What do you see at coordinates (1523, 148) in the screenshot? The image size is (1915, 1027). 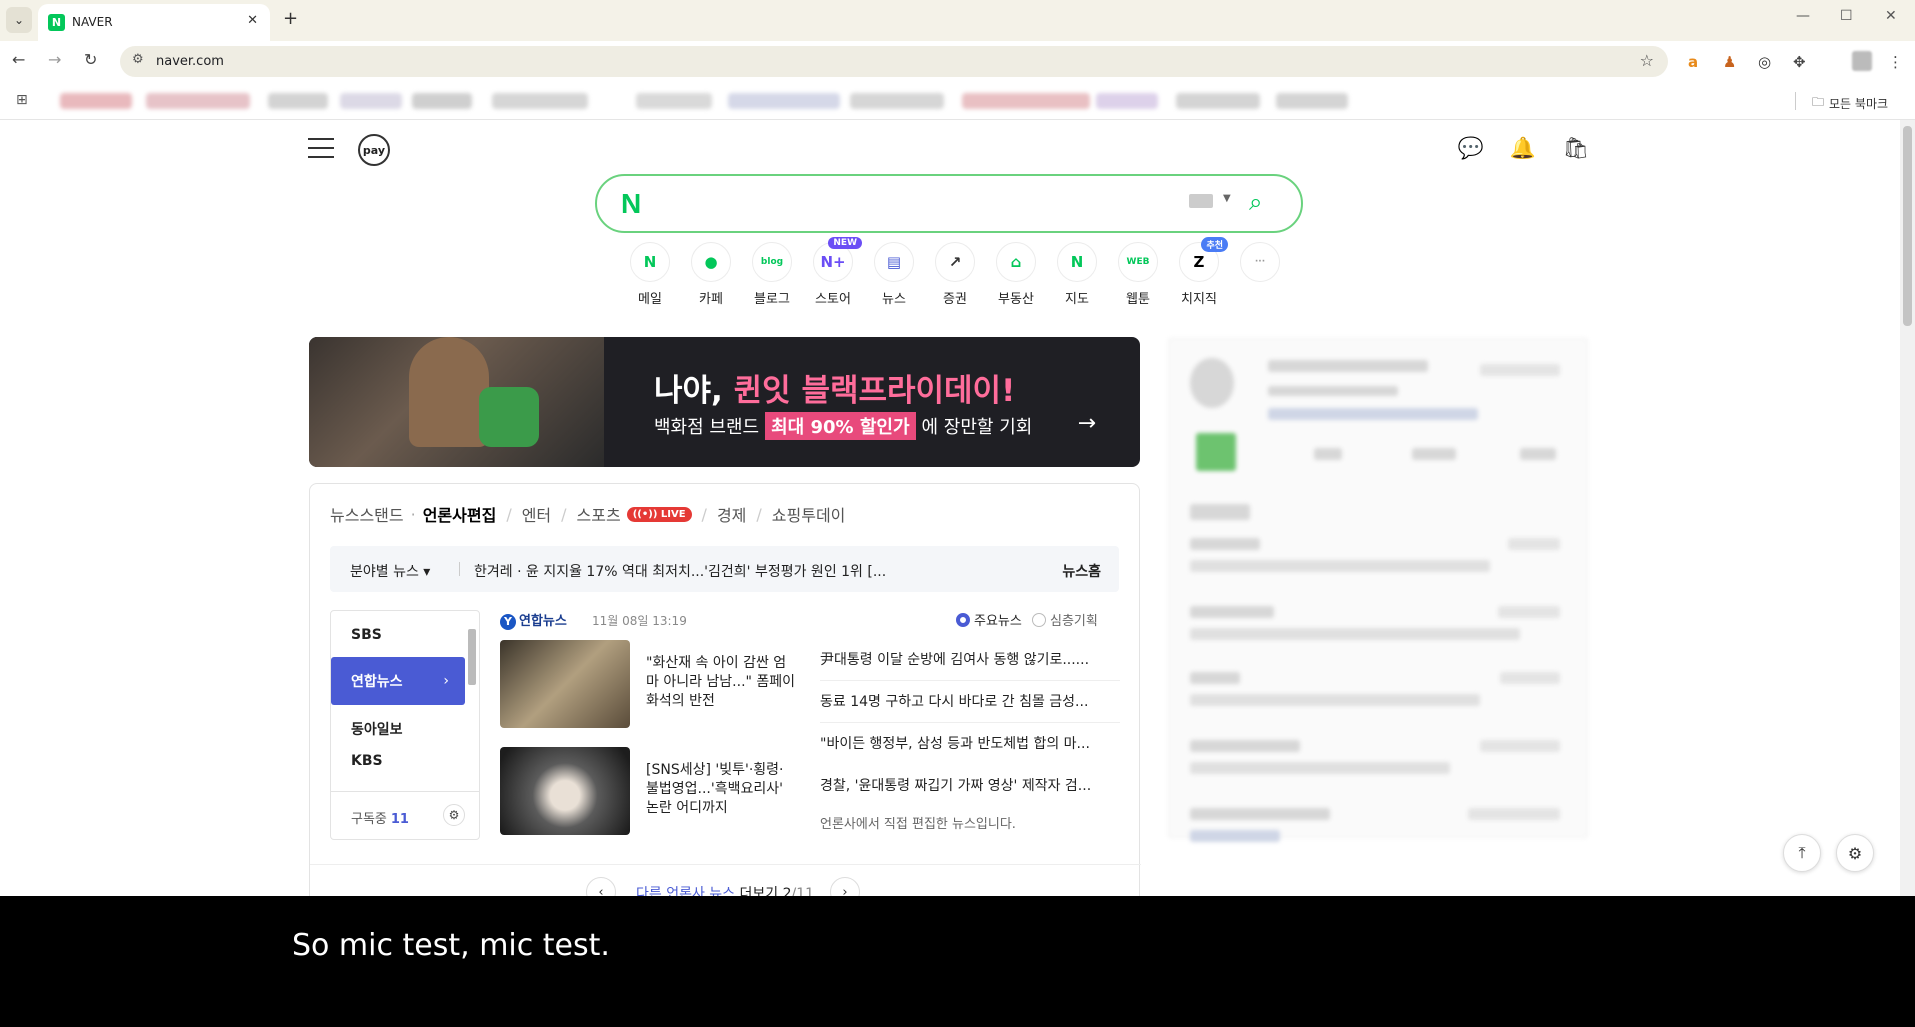 I see `notification-bell-icon: 🔔` at bounding box center [1523, 148].